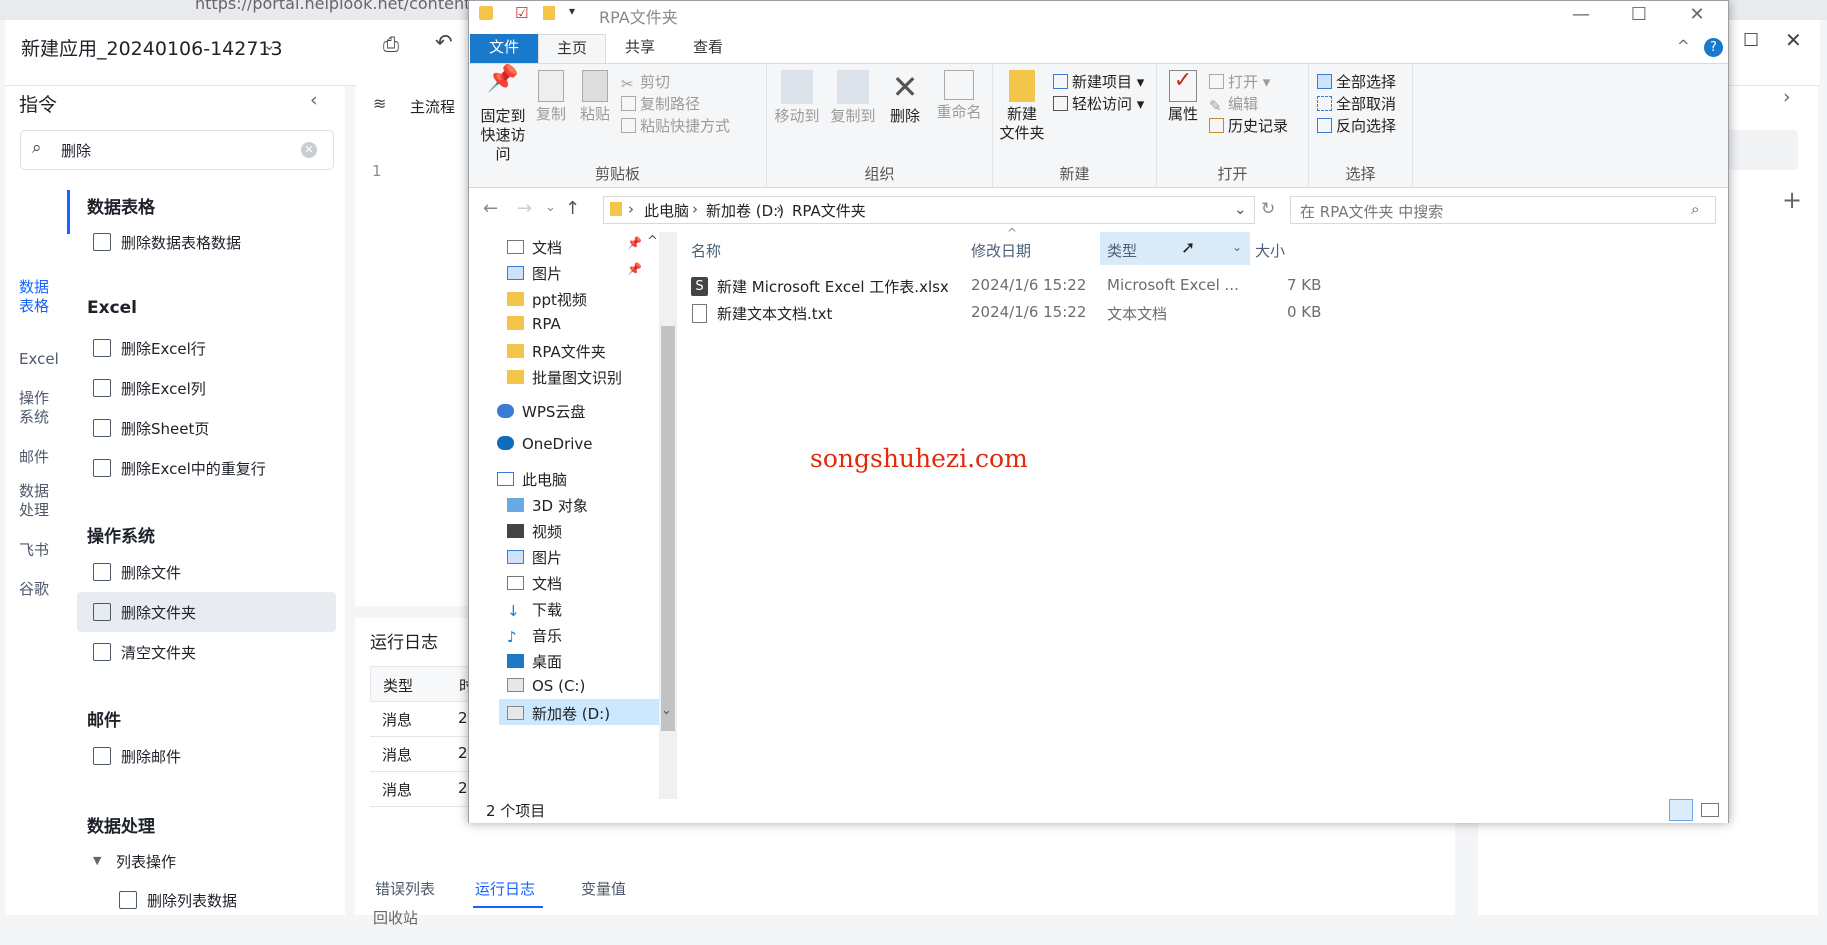 The width and height of the screenshot is (1827, 945). Describe the element at coordinates (1022, 106) in the screenshot. I see `new-folder-button: 新建 文件夹` at that location.